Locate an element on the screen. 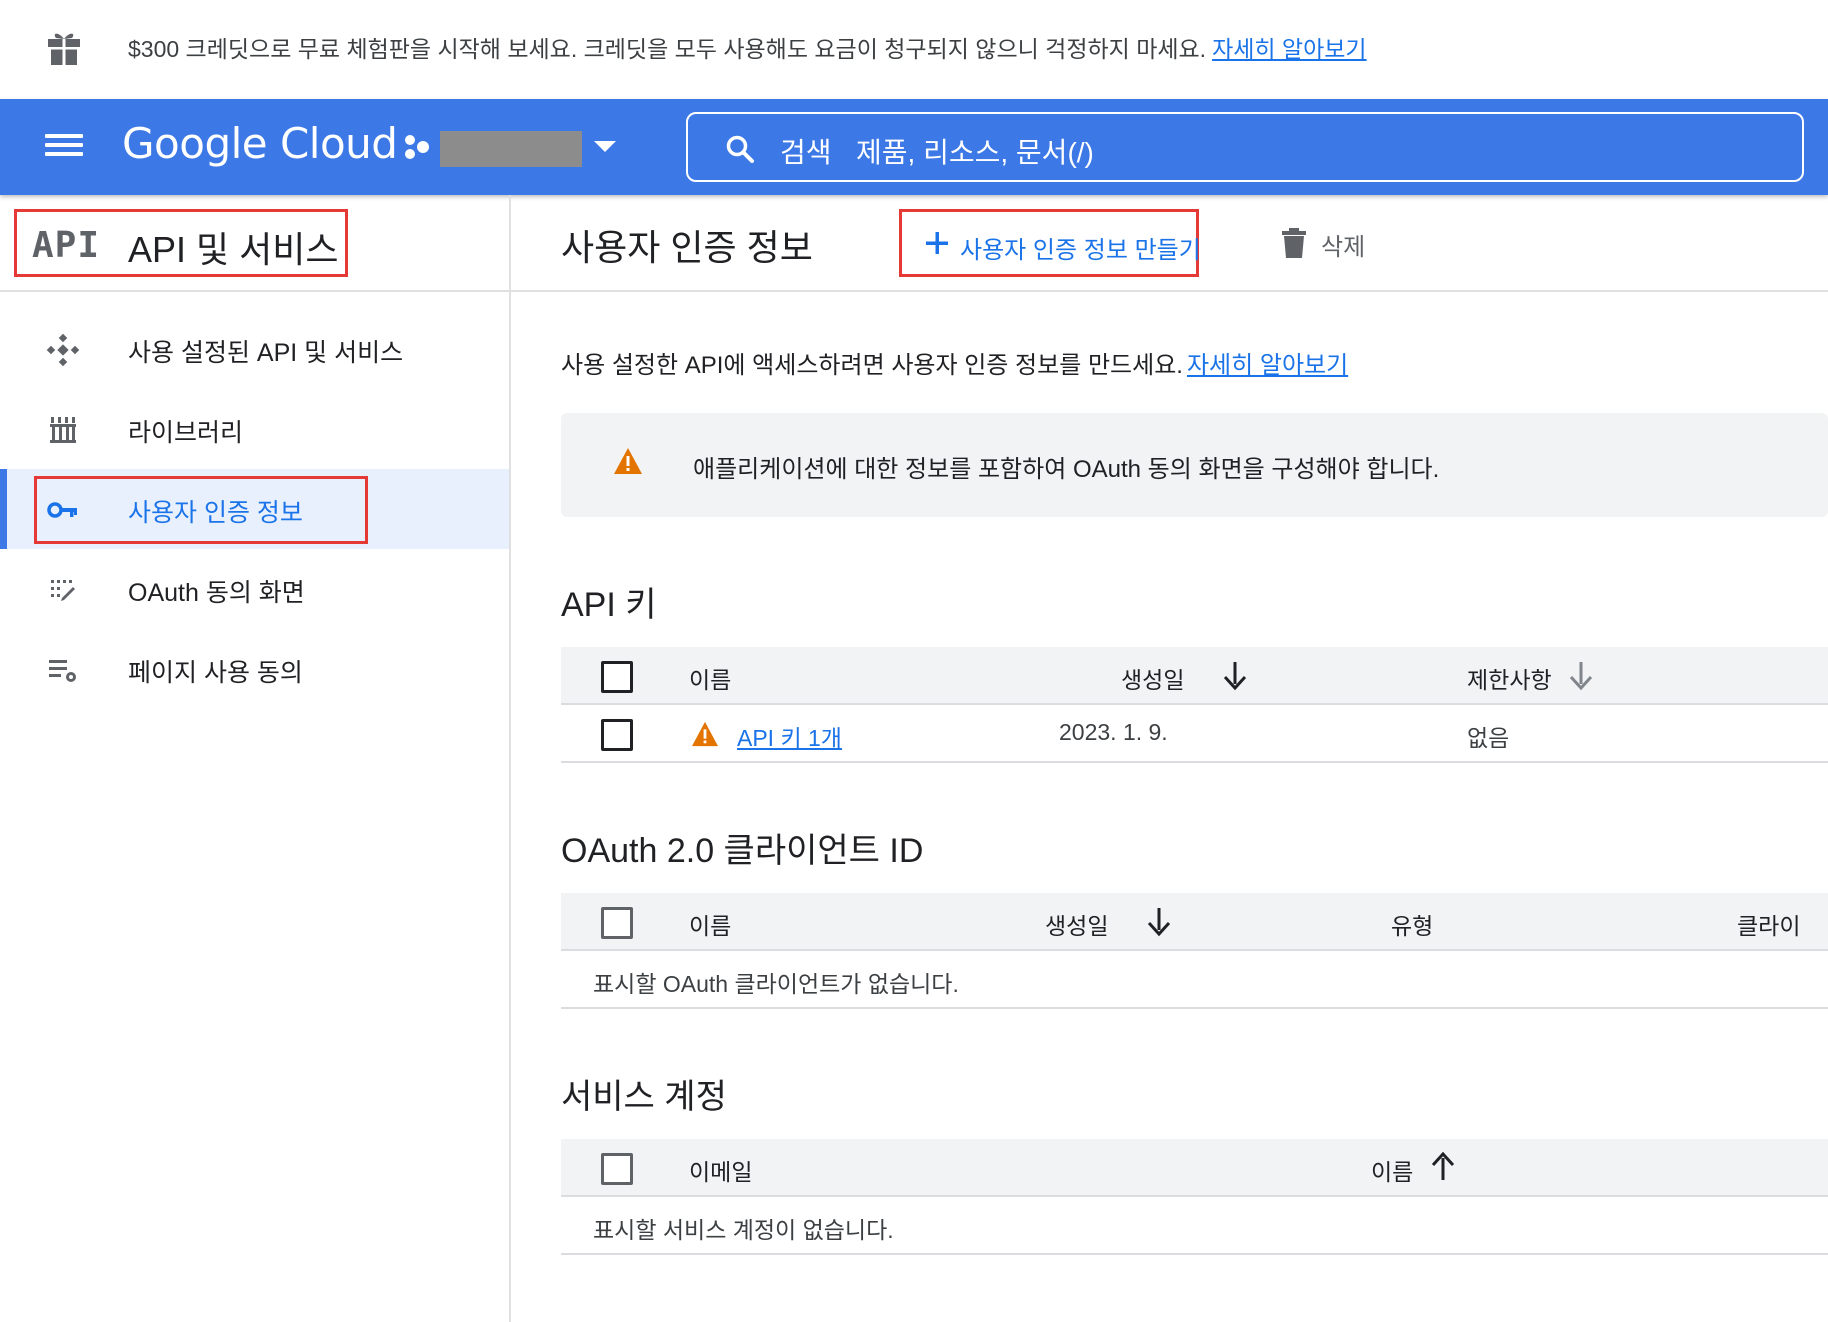  enabled-apis-icon is located at coordinates (63, 350).